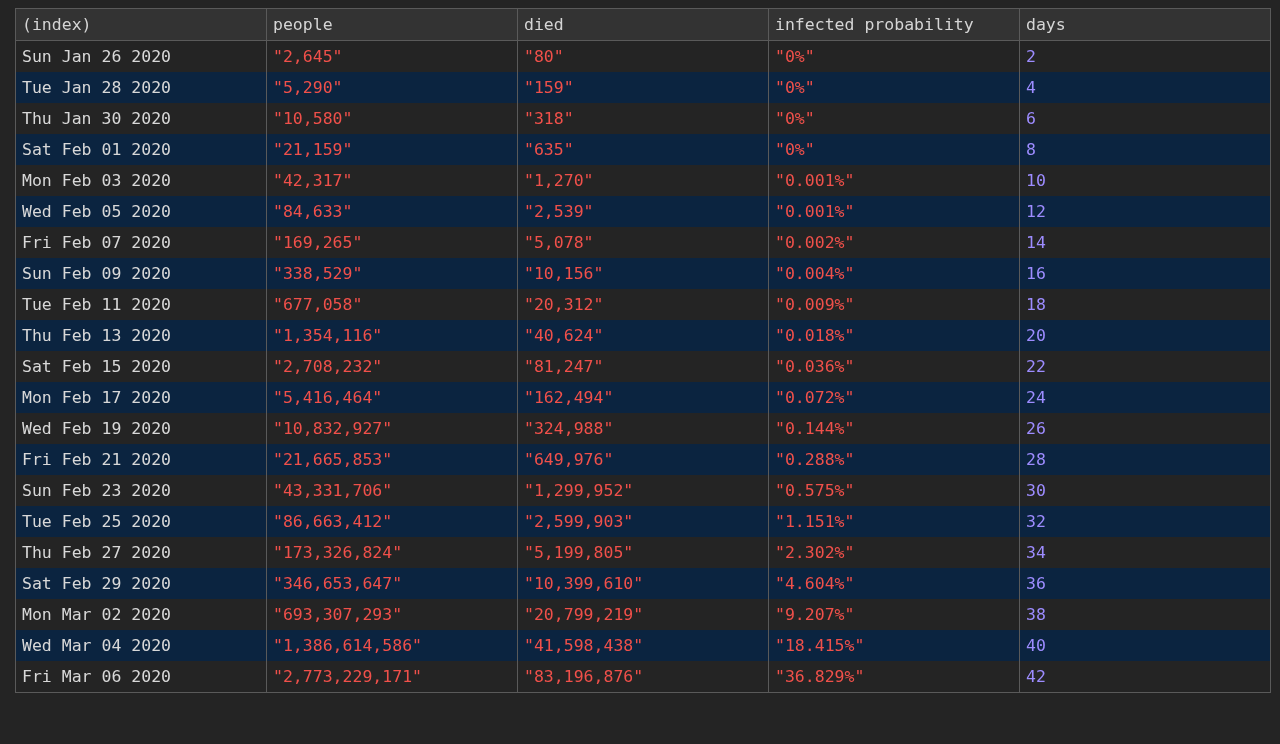 This screenshot has height=744, width=1280. What do you see at coordinates (141, 428) in the screenshot?
I see `table-cell: Wed Feb 19 2020` at bounding box center [141, 428].